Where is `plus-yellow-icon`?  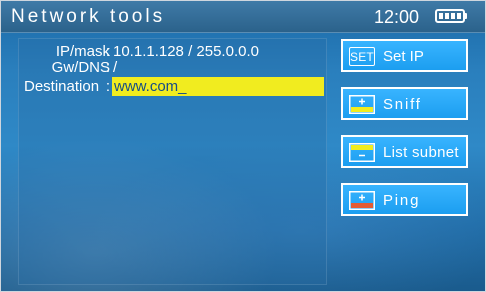 plus-yellow-icon is located at coordinates (362, 104).